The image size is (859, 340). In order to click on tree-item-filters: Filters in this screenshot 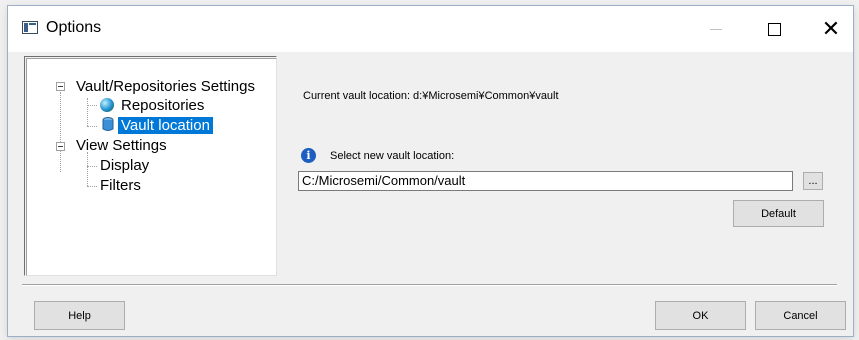, I will do `click(120, 185)`.